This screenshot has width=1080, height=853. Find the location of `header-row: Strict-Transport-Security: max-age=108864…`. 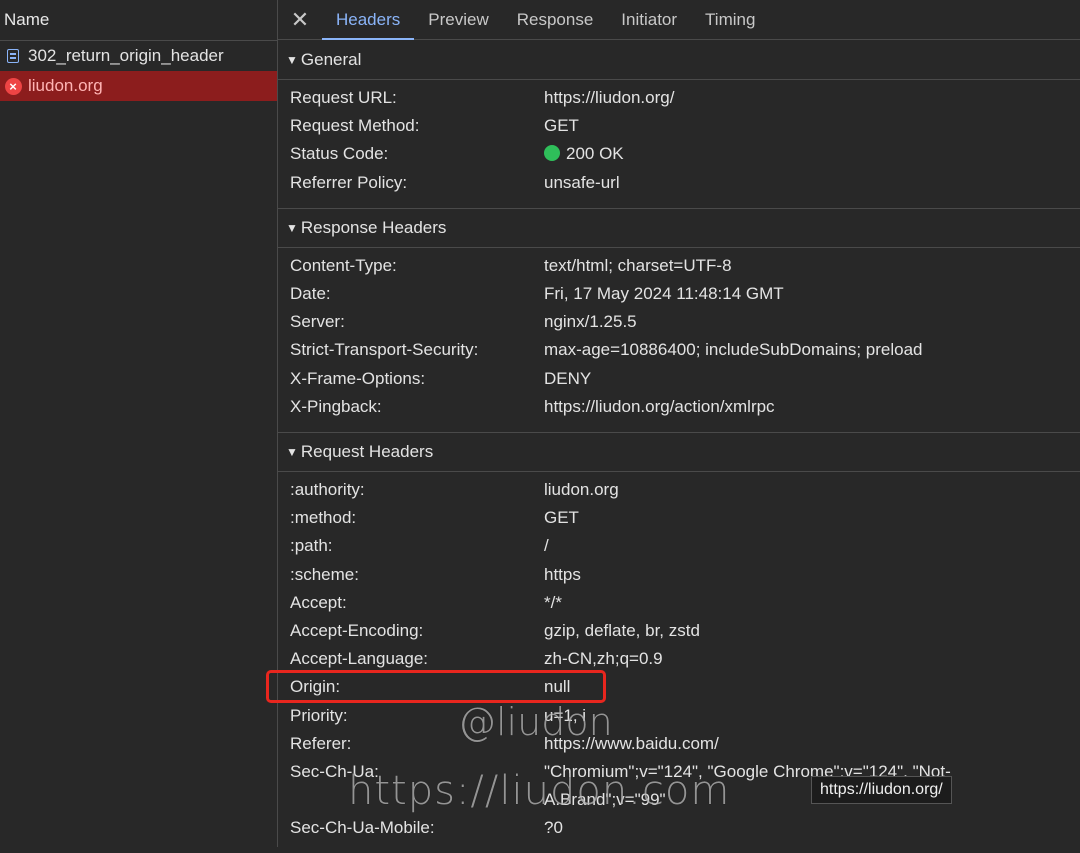

header-row: Strict-Transport-Security: max-age=108864… is located at coordinates (679, 350).